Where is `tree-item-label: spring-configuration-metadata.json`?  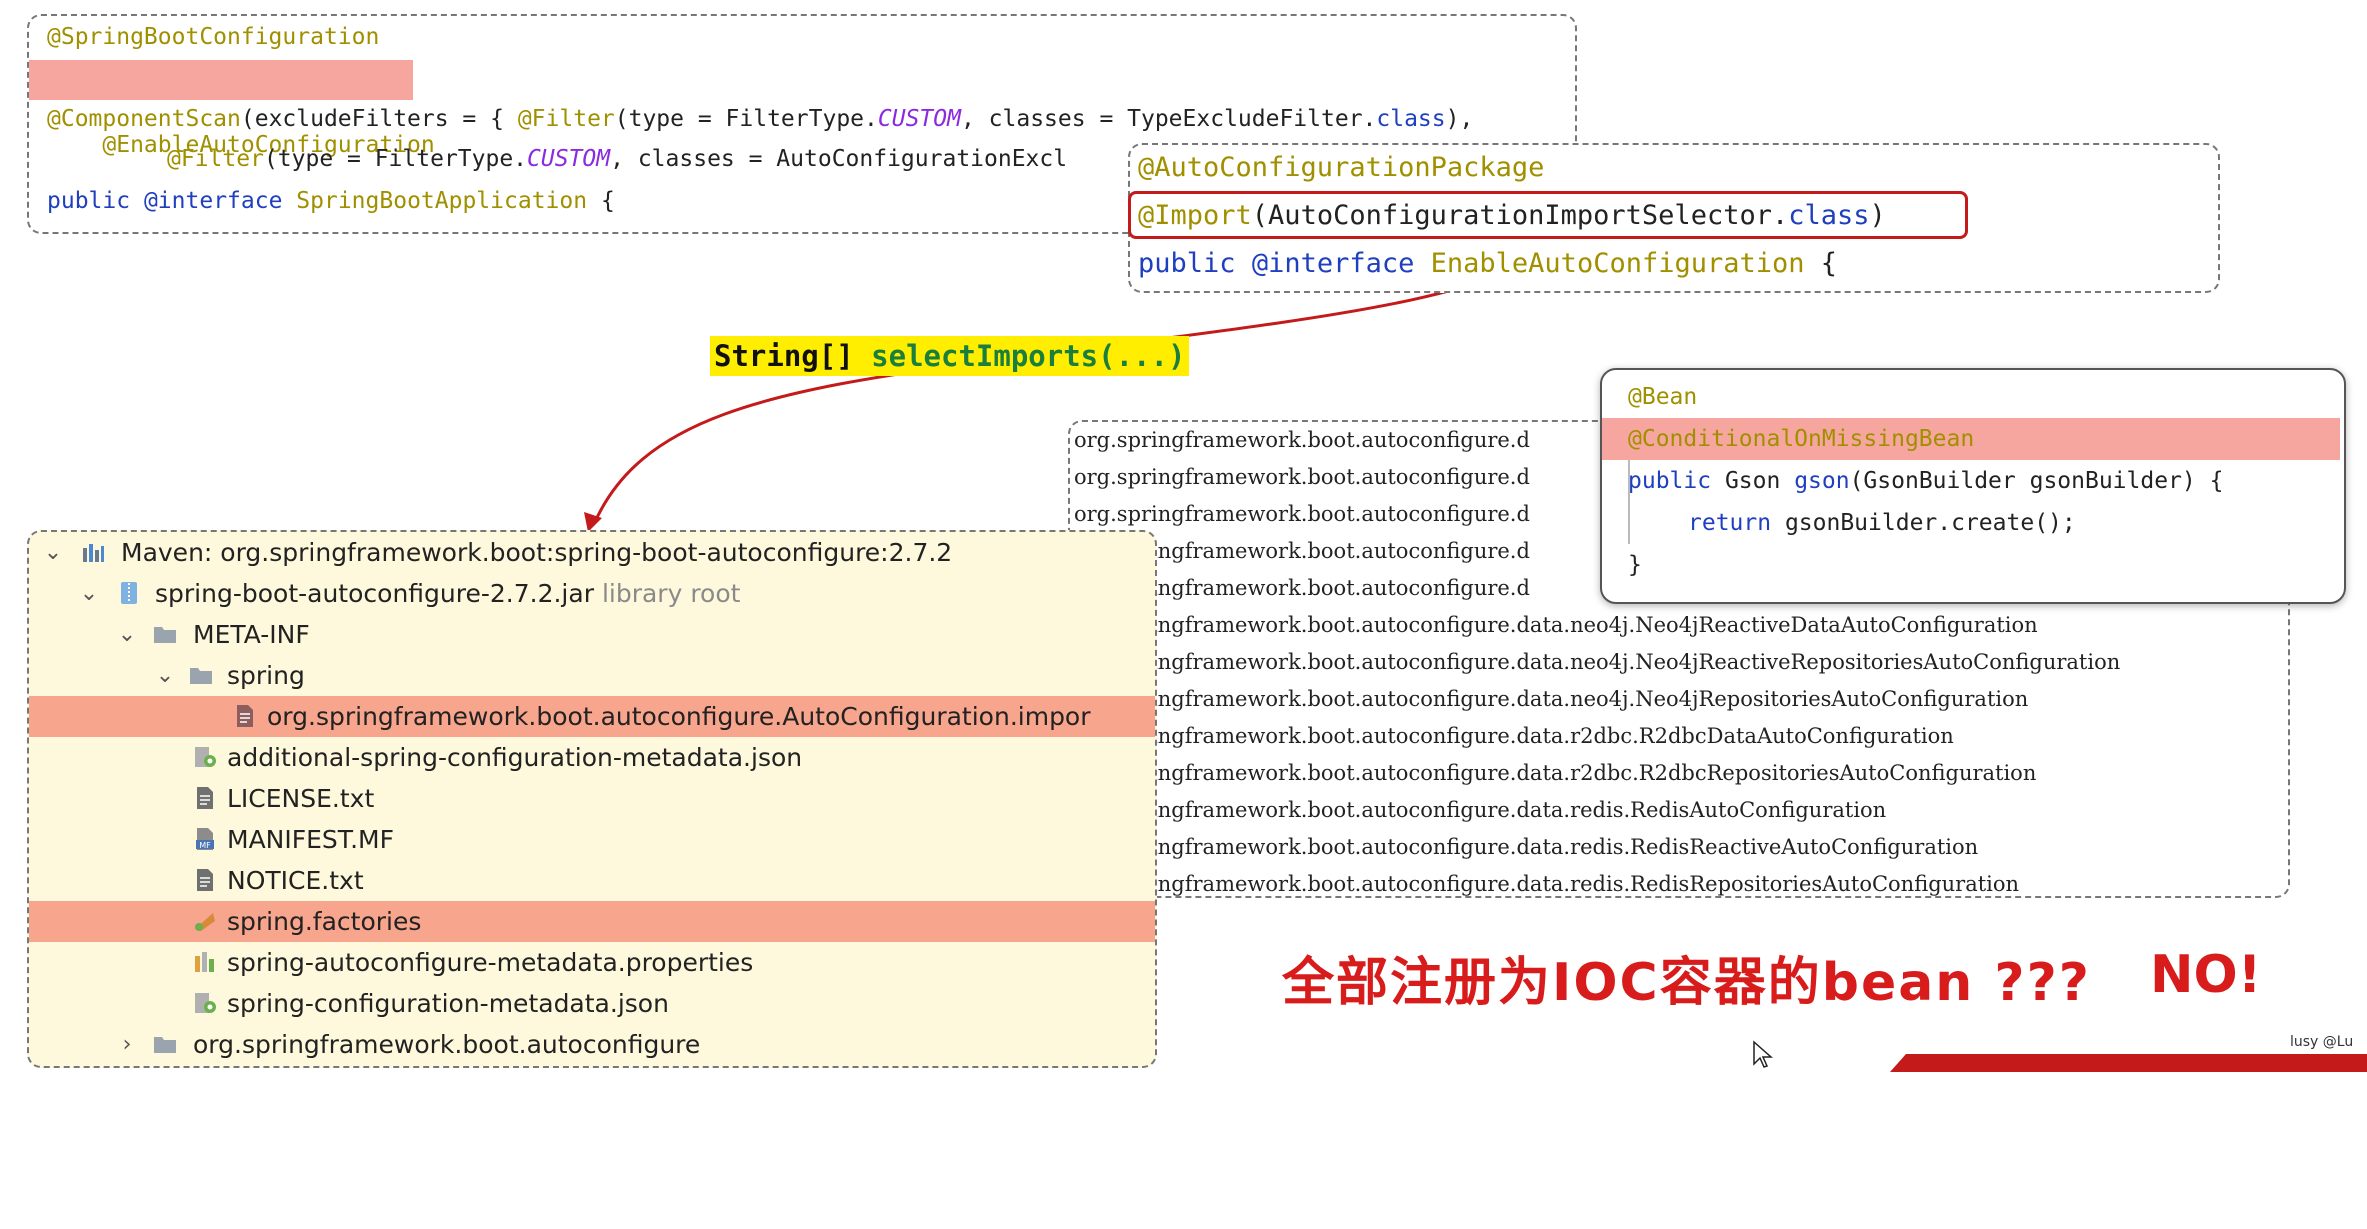 tree-item-label: spring-configuration-metadata.json is located at coordinates (448, 1003).